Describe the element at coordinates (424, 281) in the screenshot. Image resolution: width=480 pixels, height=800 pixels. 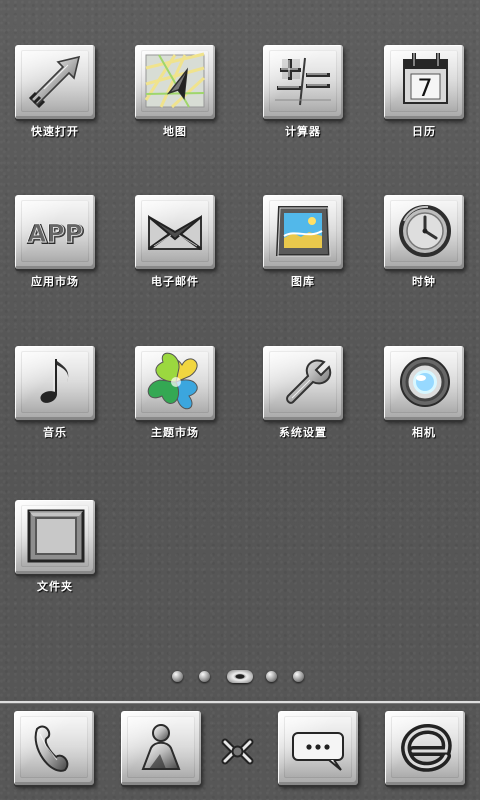
I see `app-label: 时钟` at that location.